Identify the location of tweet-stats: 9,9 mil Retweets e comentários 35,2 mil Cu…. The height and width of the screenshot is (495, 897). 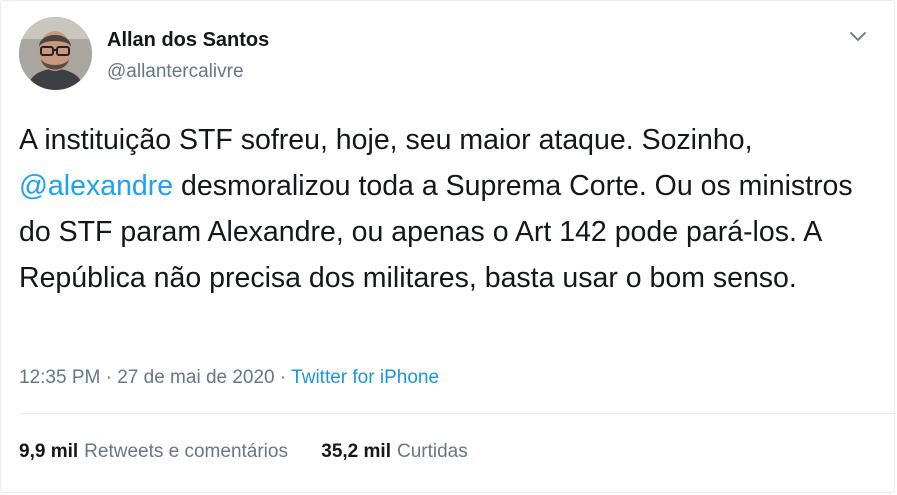
(257, 452).